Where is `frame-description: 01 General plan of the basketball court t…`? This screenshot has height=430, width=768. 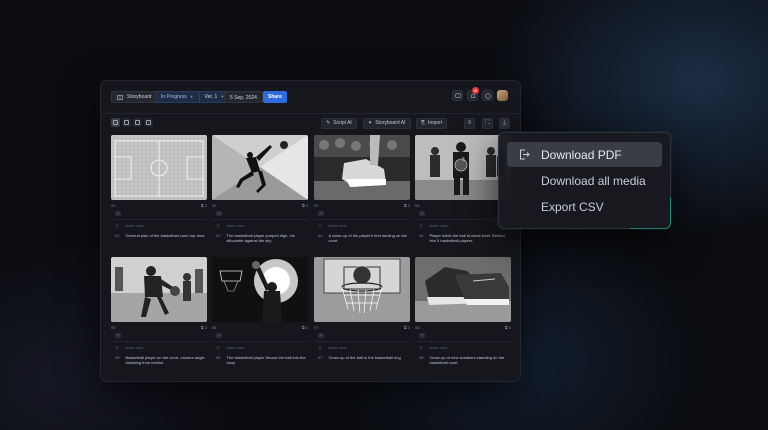
frame-description: 01 General plan of the basketball court t… is located at coordinates (159, 235).